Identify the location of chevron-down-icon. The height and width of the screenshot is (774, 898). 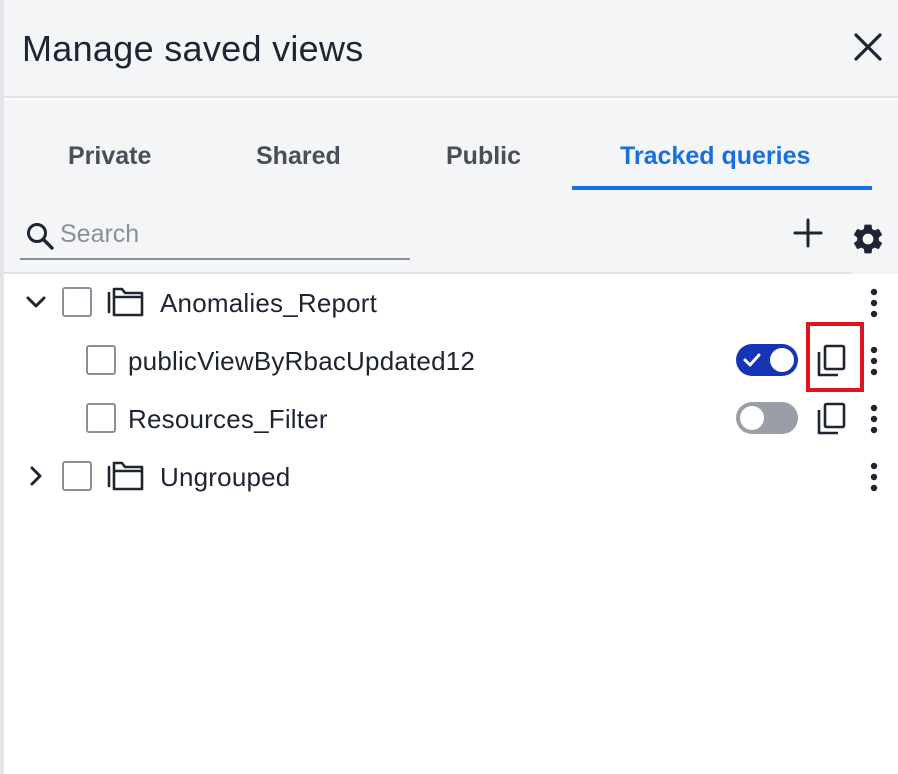
(36, 302).